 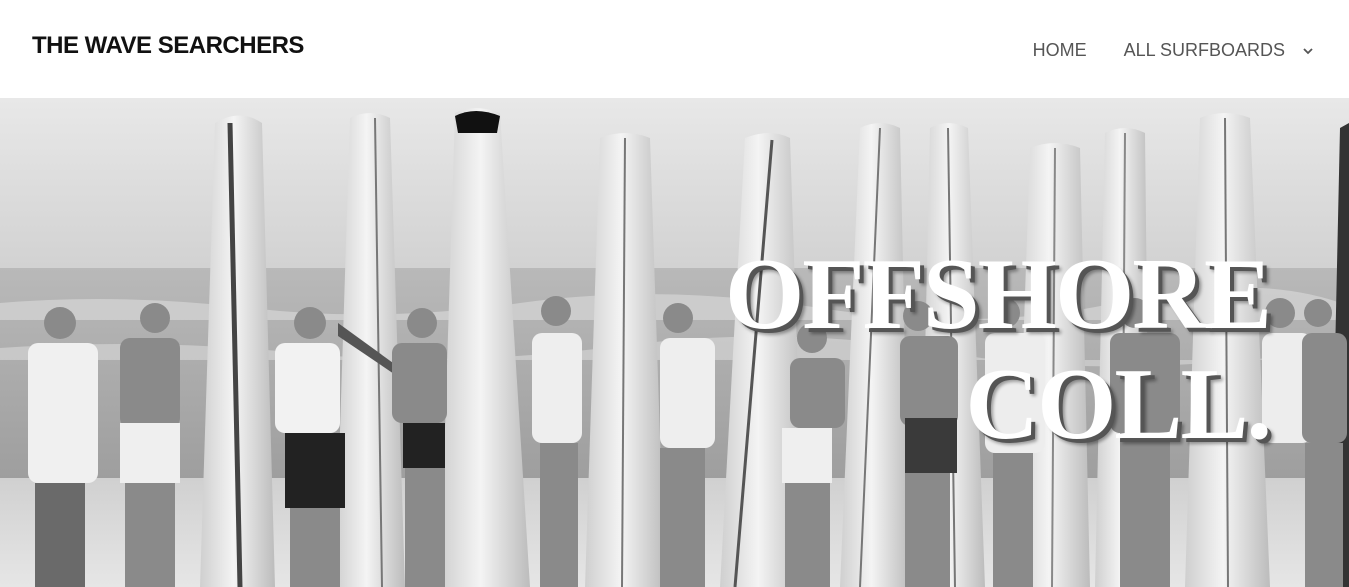 I want to click on nav-item-all-surfboards: ALL SURFBOARDS, so click(x=1220, y=50).